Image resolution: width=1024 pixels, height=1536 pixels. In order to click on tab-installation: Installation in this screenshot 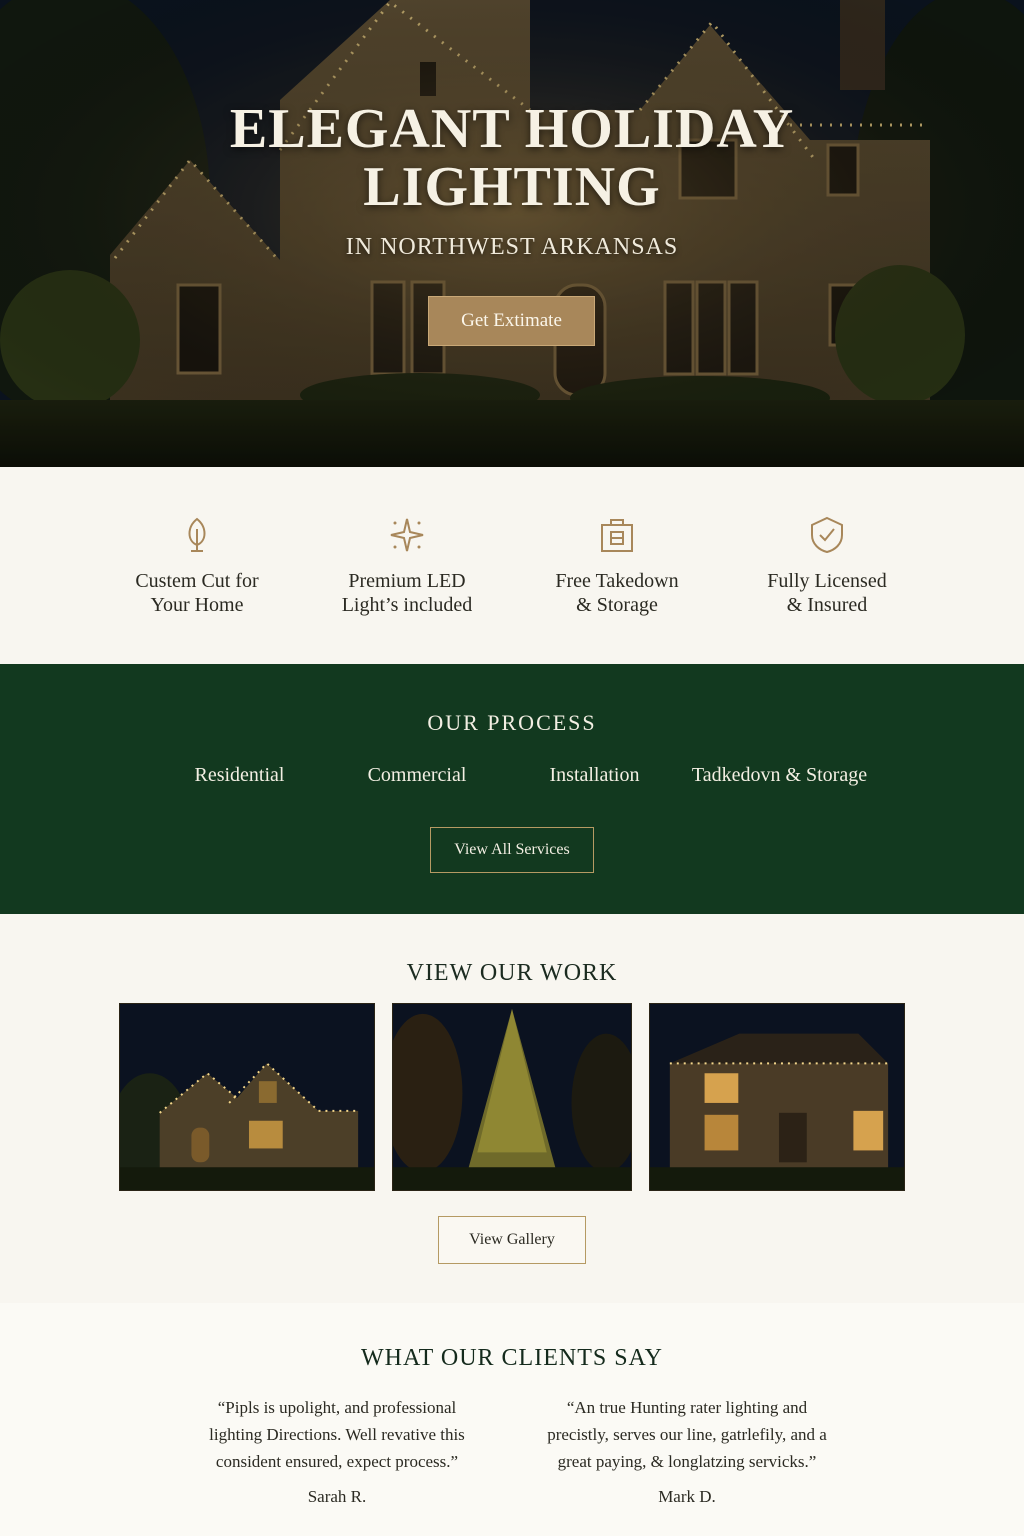, I will do `click(595, 775)`.